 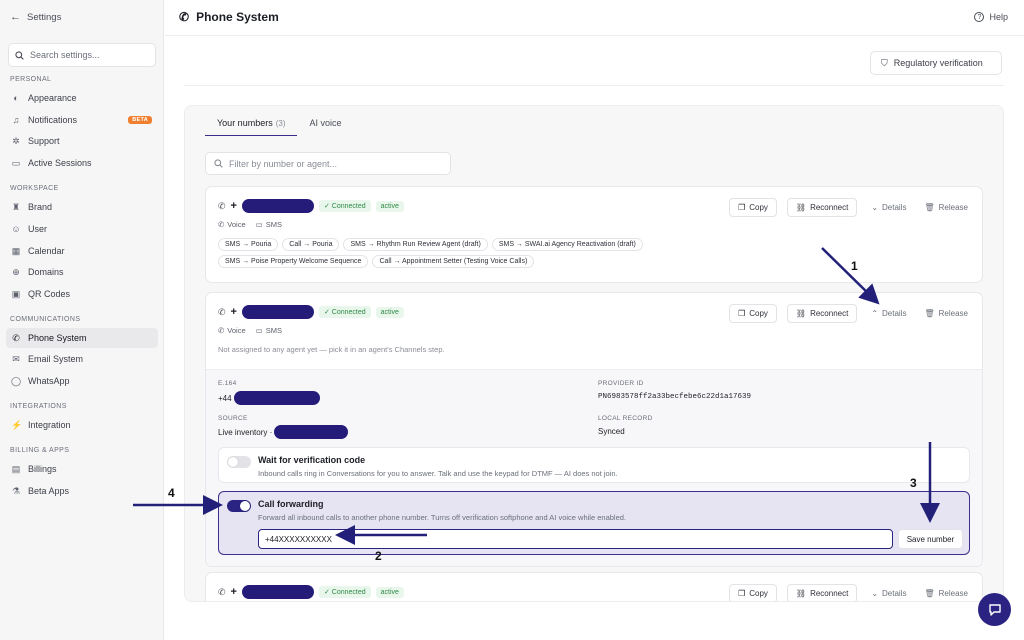 I want to click on sidebar-item-label: Domains, so click(x=46, y=272).